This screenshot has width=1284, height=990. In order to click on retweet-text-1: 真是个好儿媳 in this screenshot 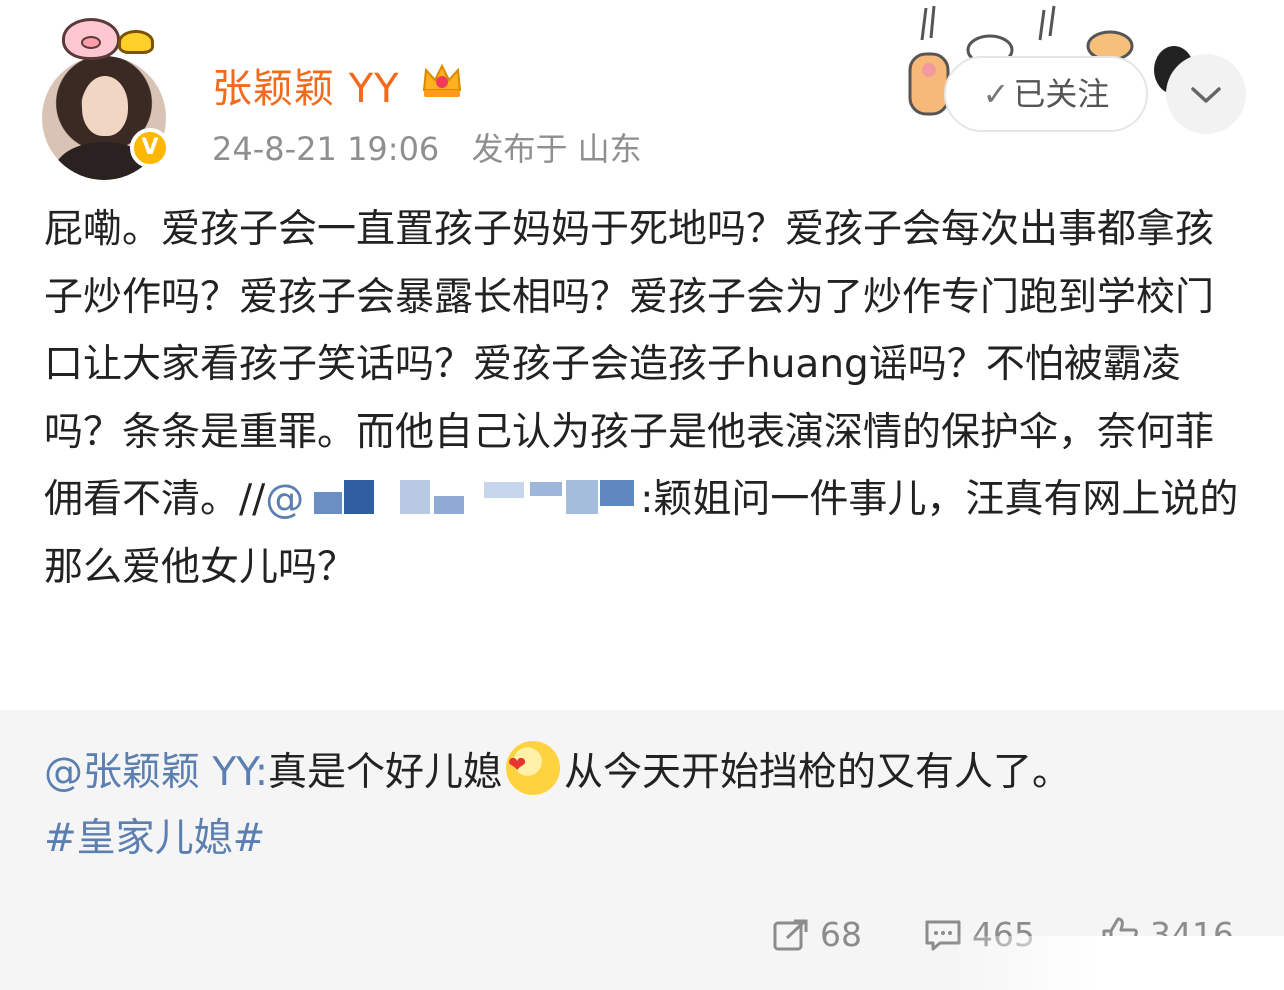, I will do `click(385, 772)`.